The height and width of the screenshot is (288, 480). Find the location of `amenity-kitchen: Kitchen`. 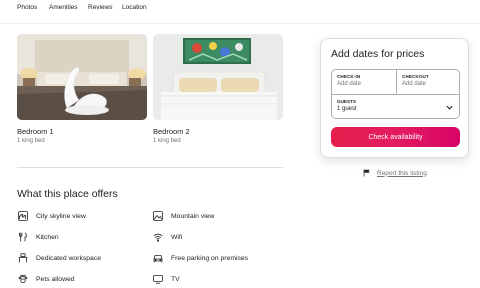

amenity-kitchen: Kitchen is located at coordinates (38, 237).